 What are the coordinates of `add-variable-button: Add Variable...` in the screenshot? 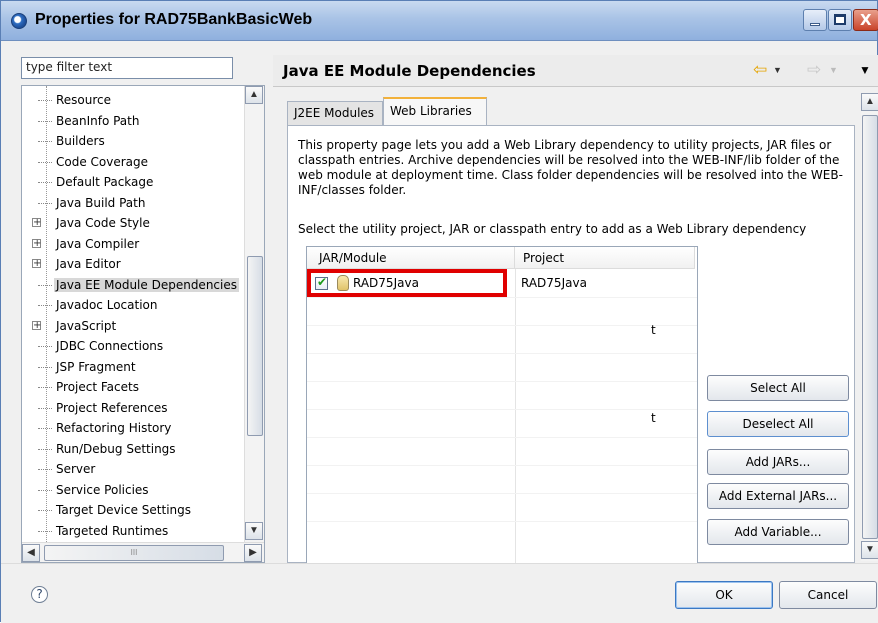 It's located at (778, 532).